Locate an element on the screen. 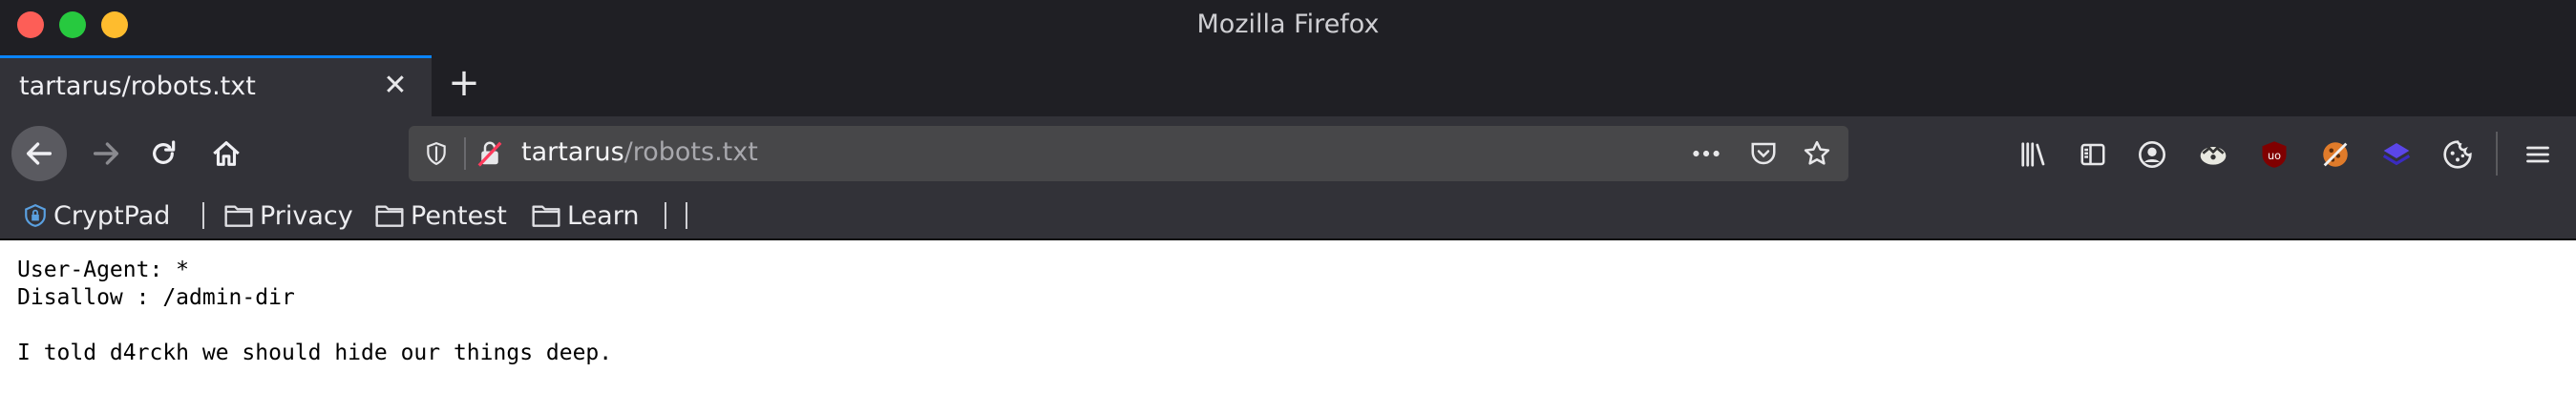 The width and height of the screenshot is (2576, 393). extension-cookie-icon is located at coordinates (2457, 154).